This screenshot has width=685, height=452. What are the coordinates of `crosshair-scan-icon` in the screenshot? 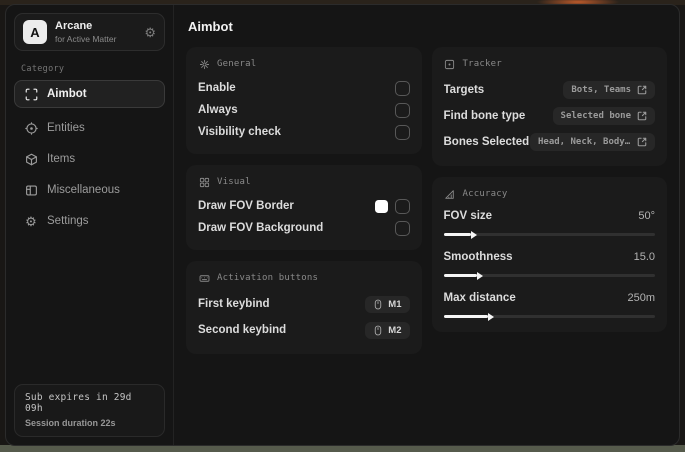 It's located at (31, 94).